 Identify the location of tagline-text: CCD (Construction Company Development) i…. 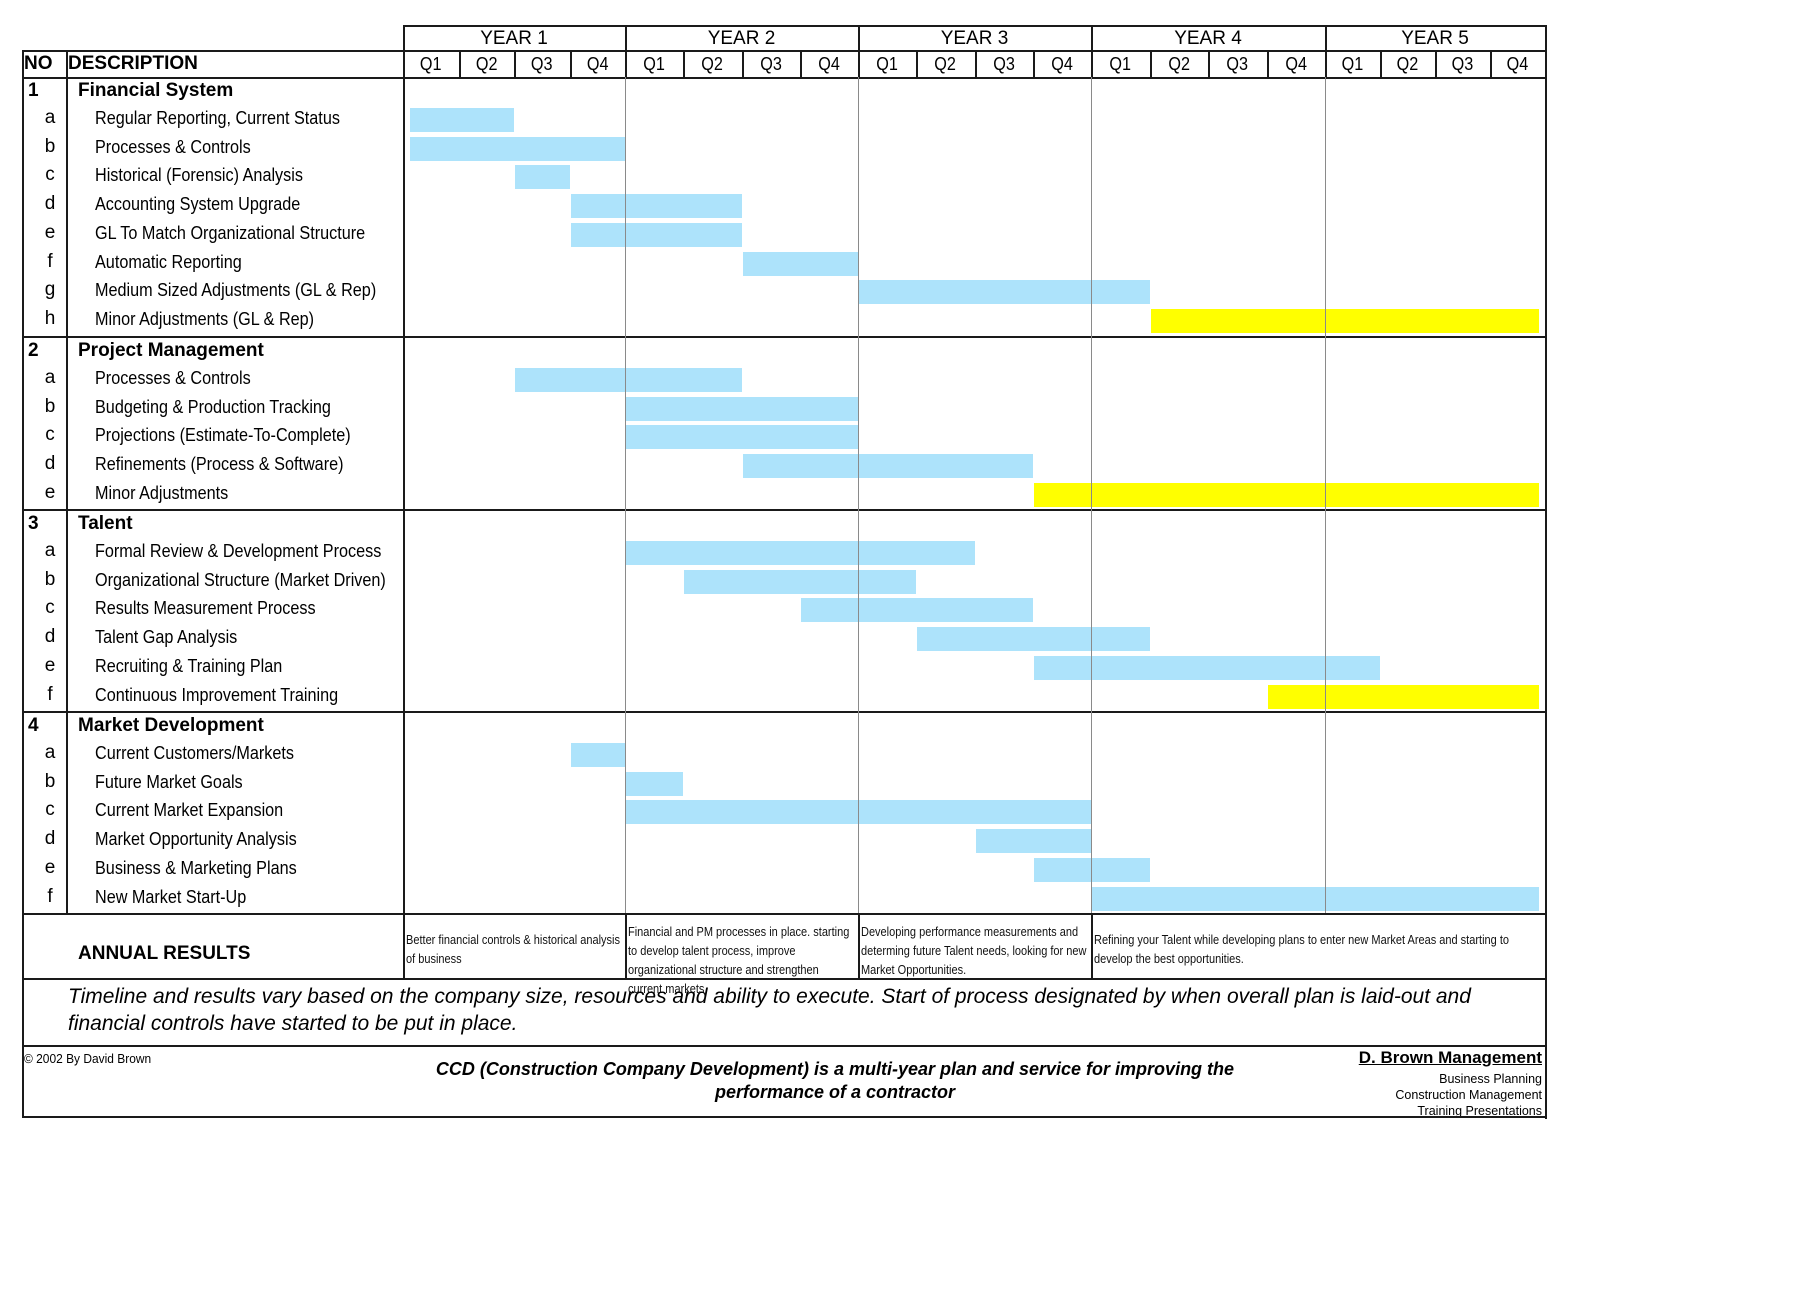
(835, 1080).